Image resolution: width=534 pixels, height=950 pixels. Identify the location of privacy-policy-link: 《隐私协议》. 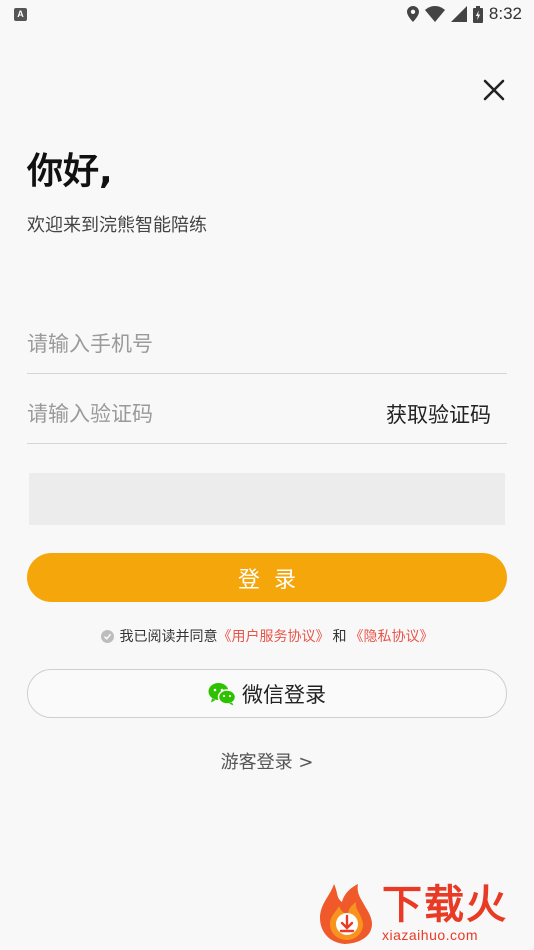
(392, 636).